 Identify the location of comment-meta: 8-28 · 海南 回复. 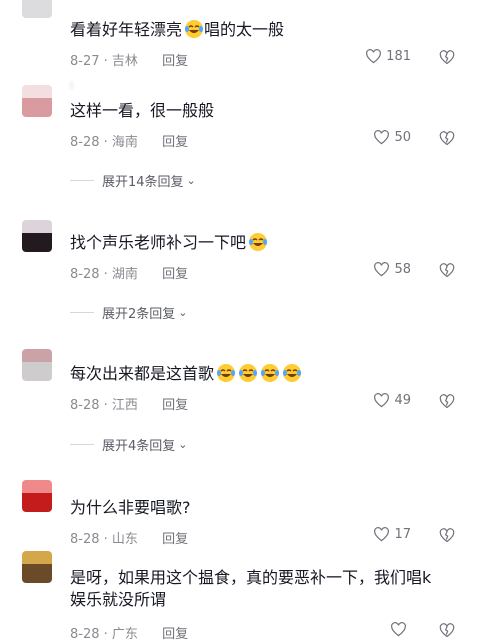
(129, 142).